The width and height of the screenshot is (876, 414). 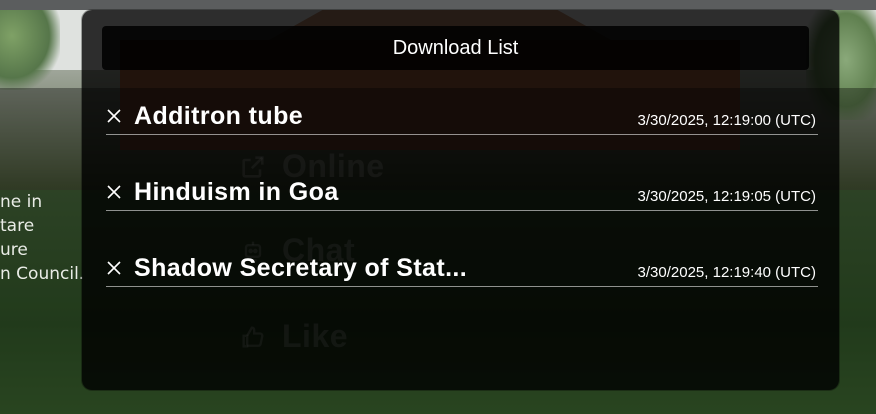 I want to click on download-item-timestamp: 3/30/2025, 12:19:00 (UTC), so click(x=726, y=120).